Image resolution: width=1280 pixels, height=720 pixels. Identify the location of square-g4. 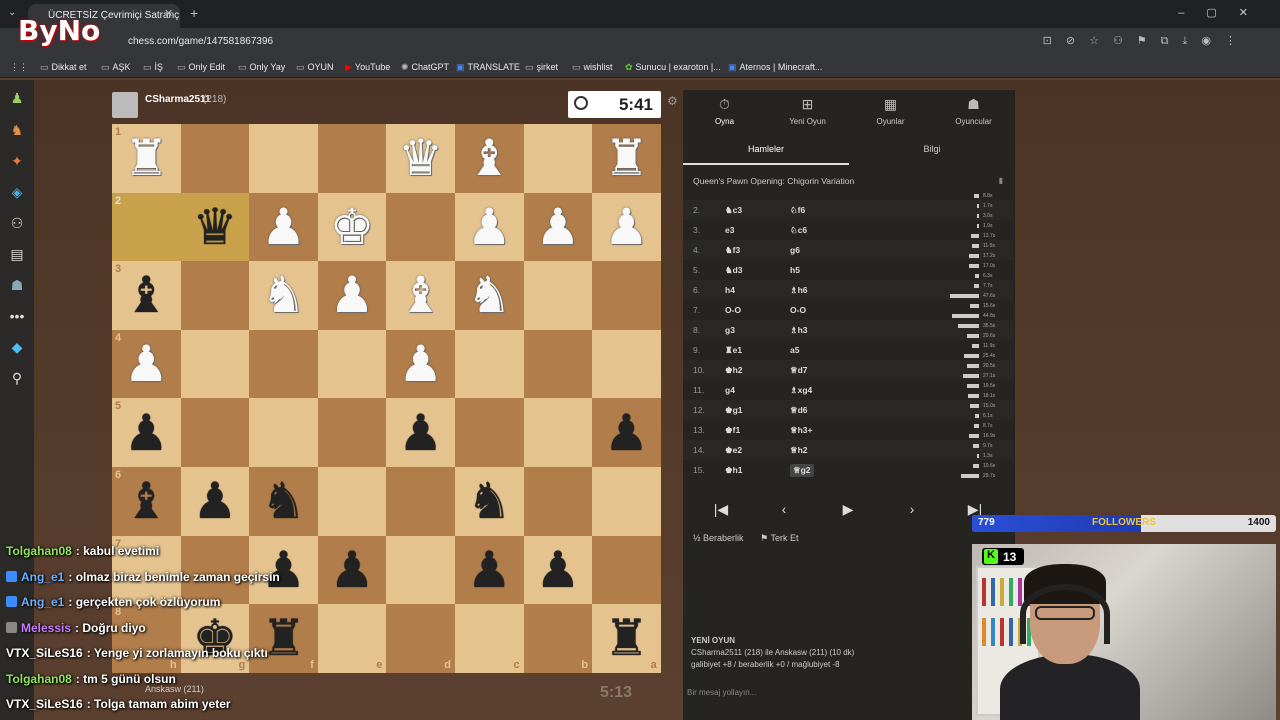
(215, 364).